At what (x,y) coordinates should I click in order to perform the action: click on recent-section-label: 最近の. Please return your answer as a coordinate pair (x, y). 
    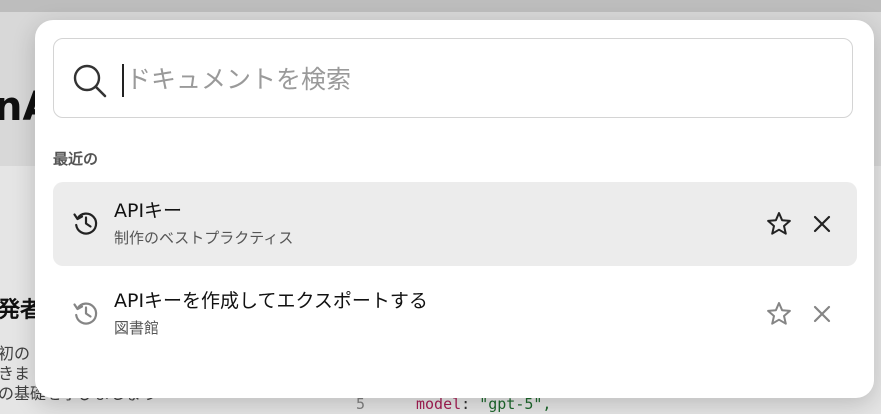
    Looking at the image, I should click on (76, 159).